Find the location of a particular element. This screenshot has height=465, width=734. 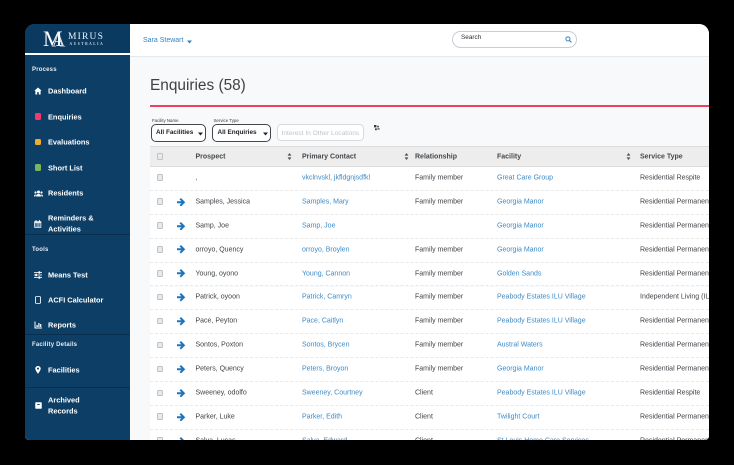

svg-text: A is located at coordinates (59, 39).